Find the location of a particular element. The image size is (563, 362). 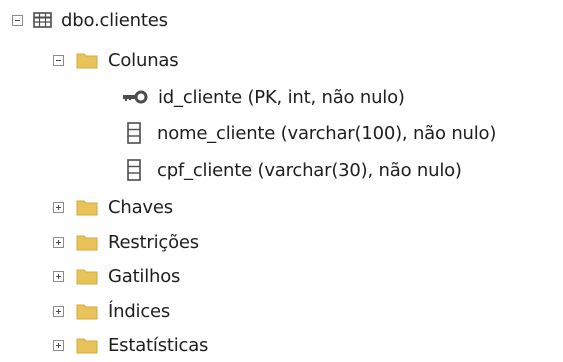

tree-node-column: id_cliente (PK, int, não nulo) is located at coordinates (263, 97).